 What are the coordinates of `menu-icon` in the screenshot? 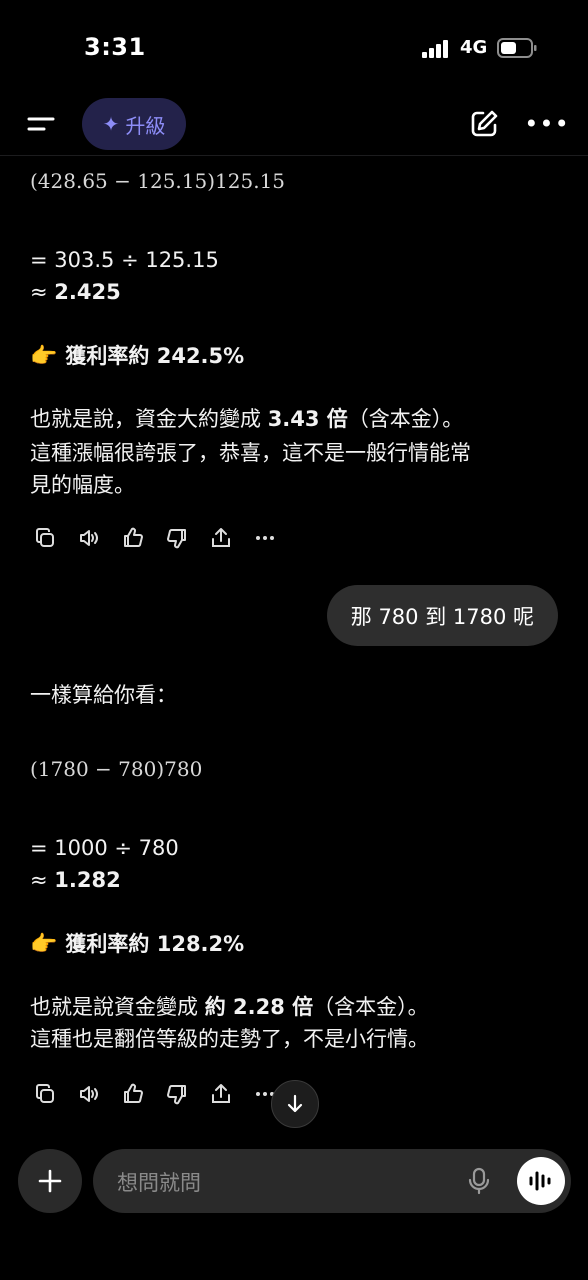 It's located at (41, 124).